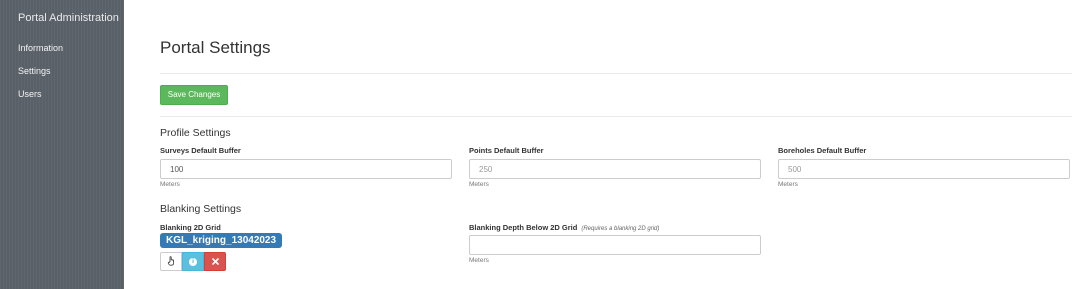 Image resolution: width=1088 pixels, height=289 pixels. What do you see at coordinates (40, 48) in the screenshot?
I see `sidebar-item-information: Information` at bounding box center [40, 48].